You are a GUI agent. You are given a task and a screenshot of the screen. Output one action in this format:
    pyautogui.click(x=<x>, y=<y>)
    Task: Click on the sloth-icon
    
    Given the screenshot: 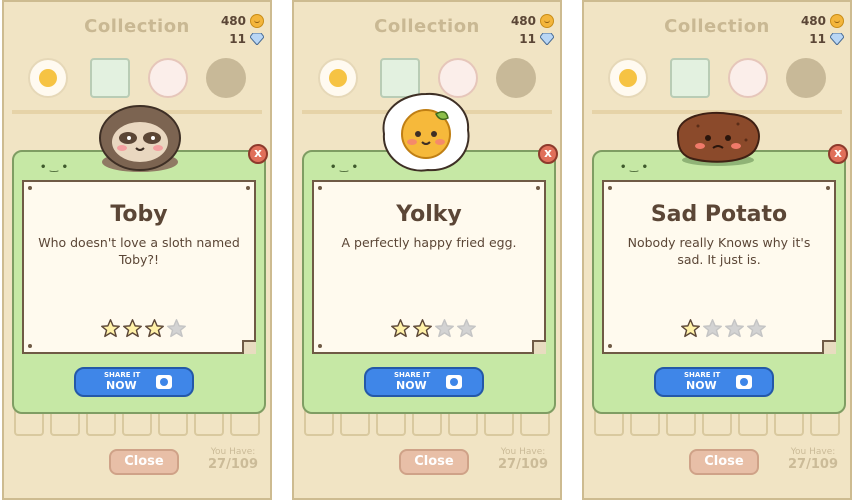 What is the action you would take?
    pyautogui.click(x=140, y=138)
    